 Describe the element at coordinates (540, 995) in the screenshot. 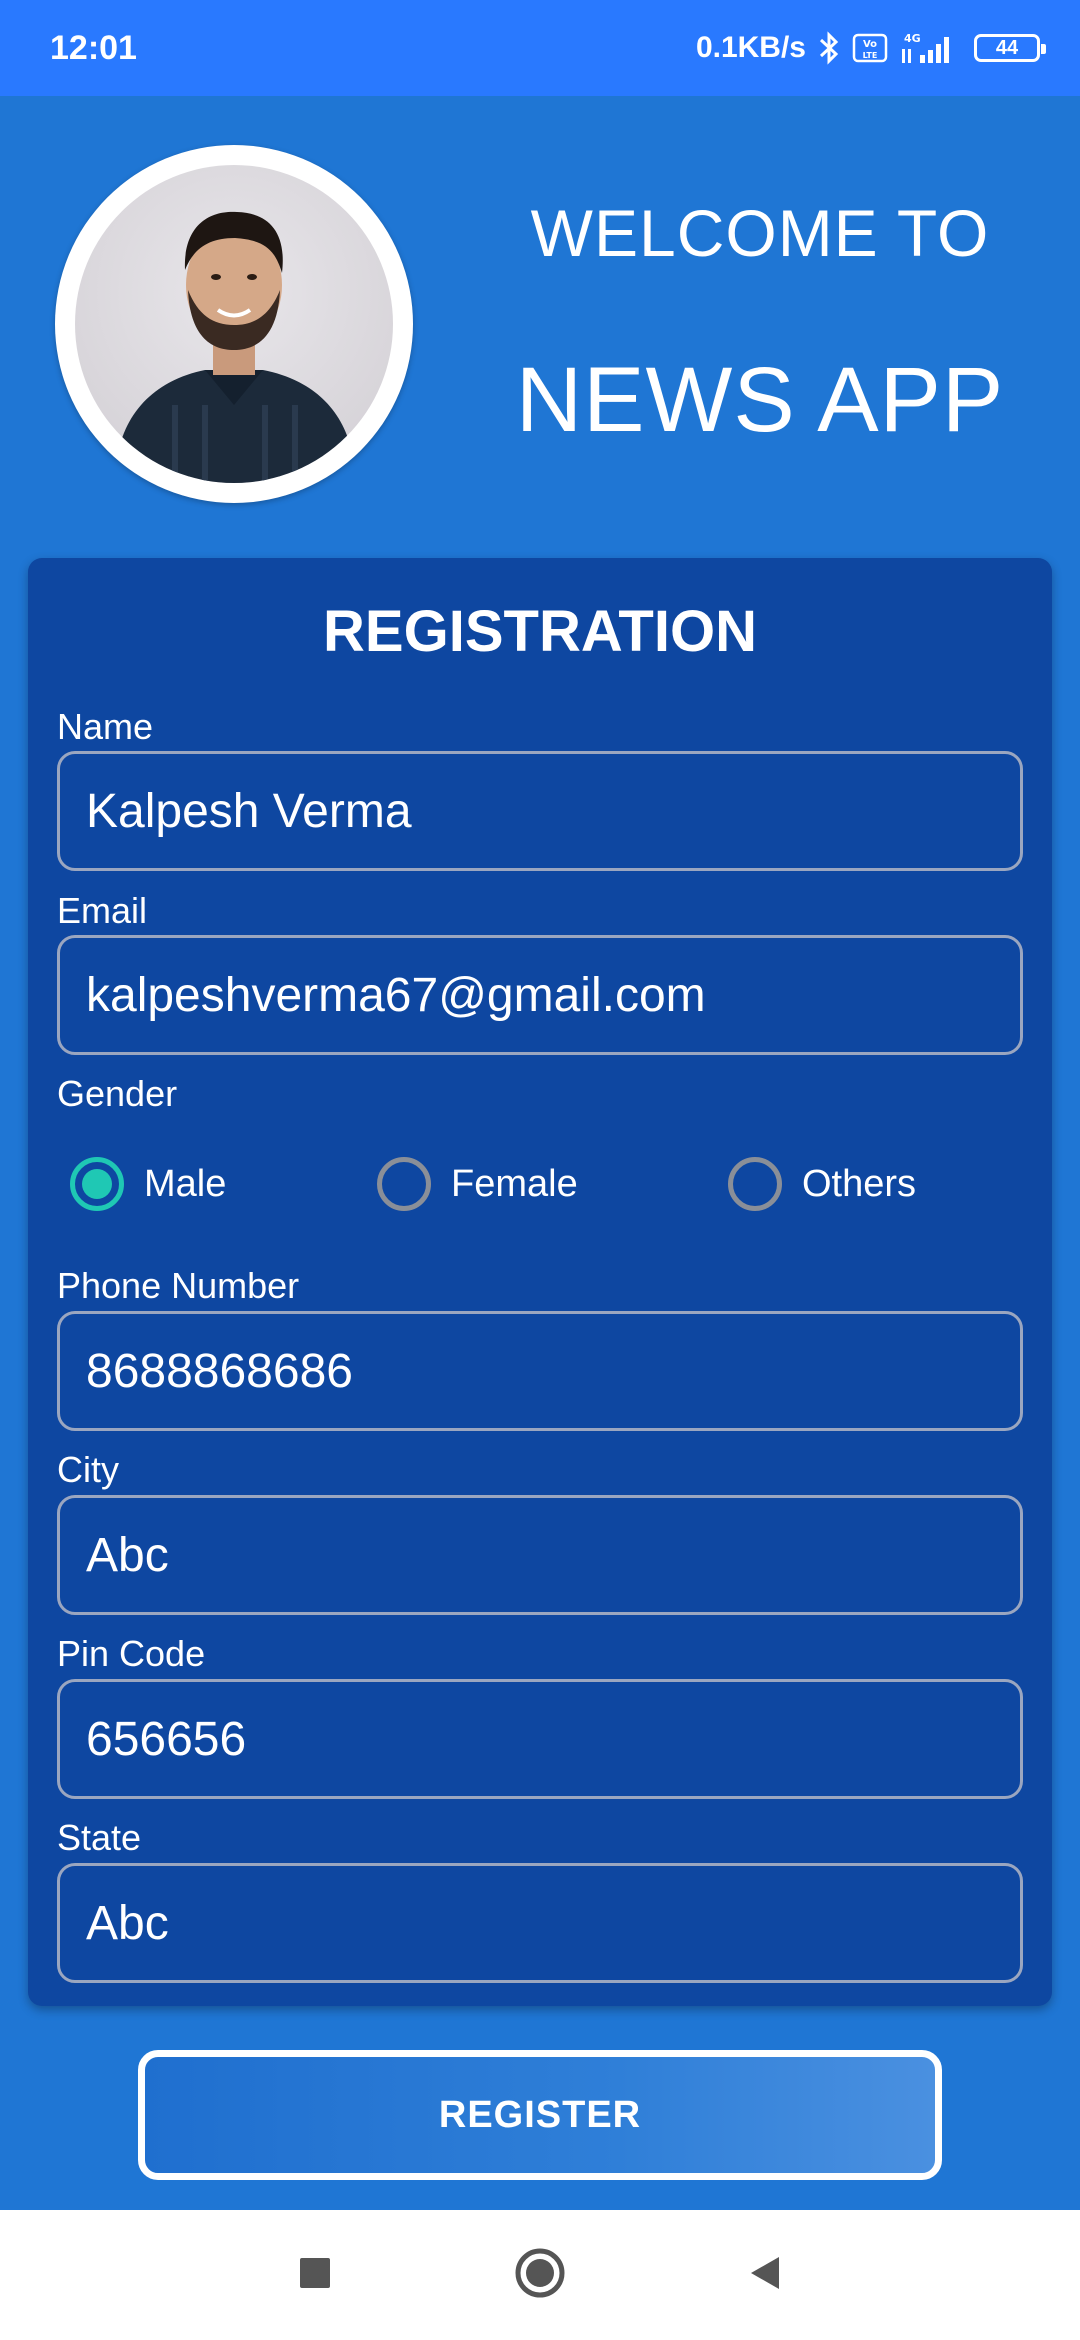

I see `email-field: kalpeshverma67@gmail.com` at that location.